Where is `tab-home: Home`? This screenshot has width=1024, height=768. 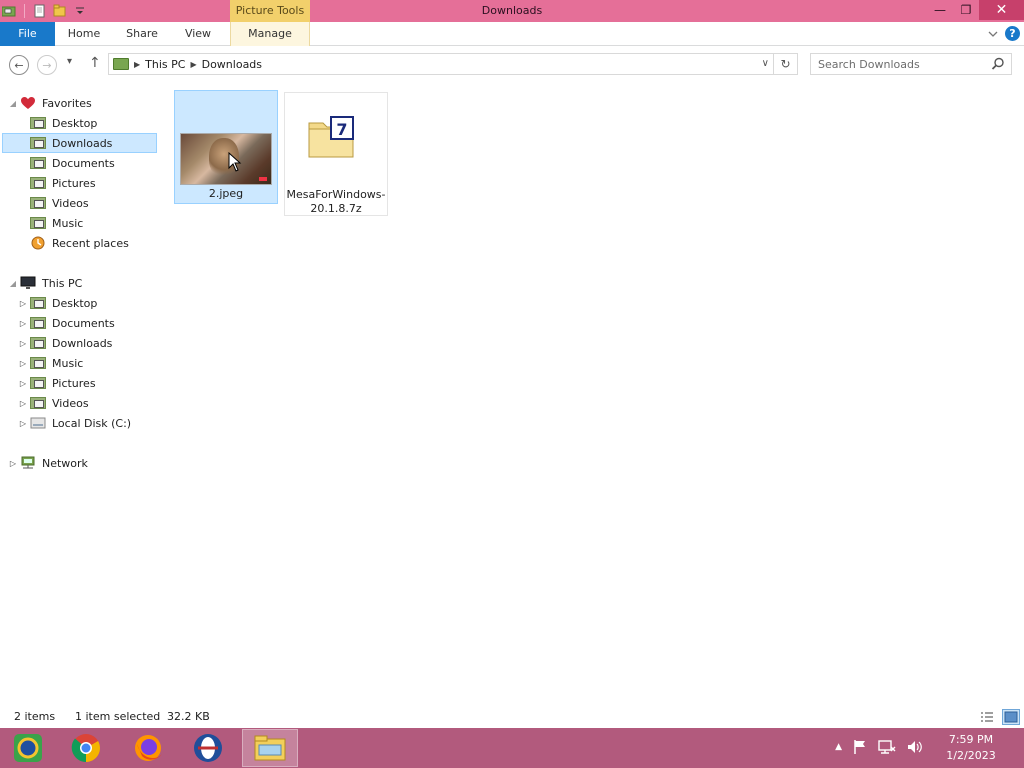 tab-home: Home is located at coordinates (84, 34).